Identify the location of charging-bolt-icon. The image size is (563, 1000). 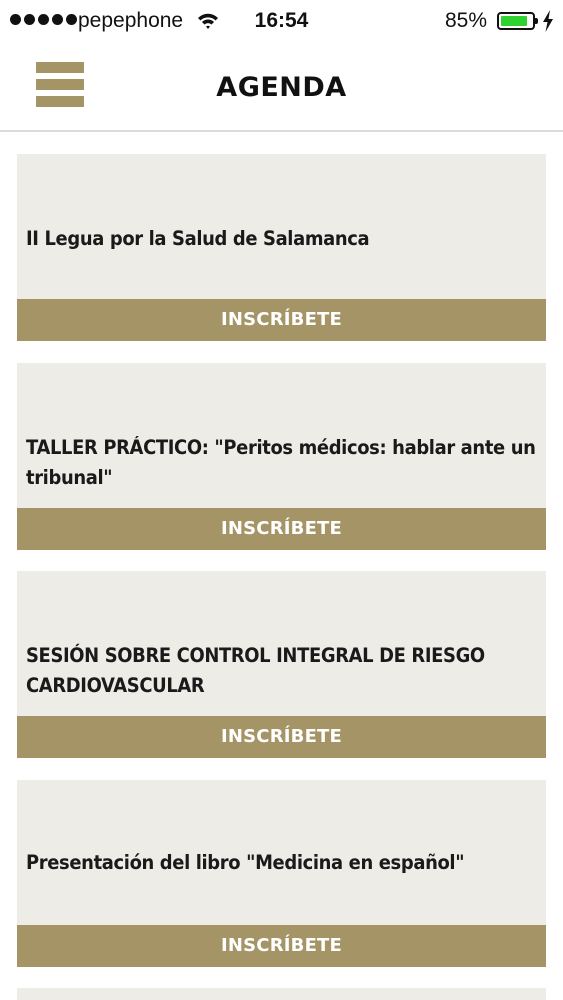
(548, 21).